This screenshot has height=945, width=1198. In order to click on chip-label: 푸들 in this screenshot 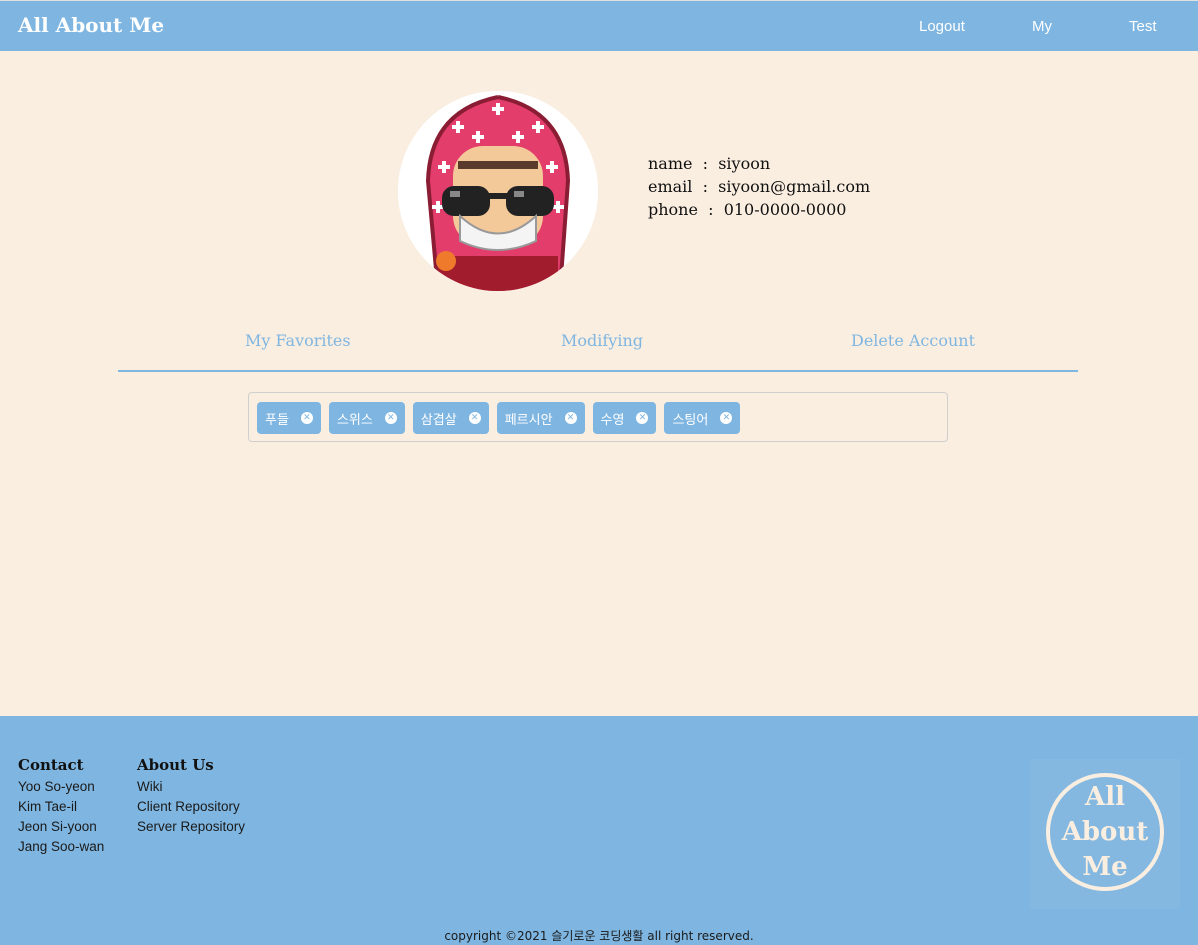, I will do `click(277, 420)`.